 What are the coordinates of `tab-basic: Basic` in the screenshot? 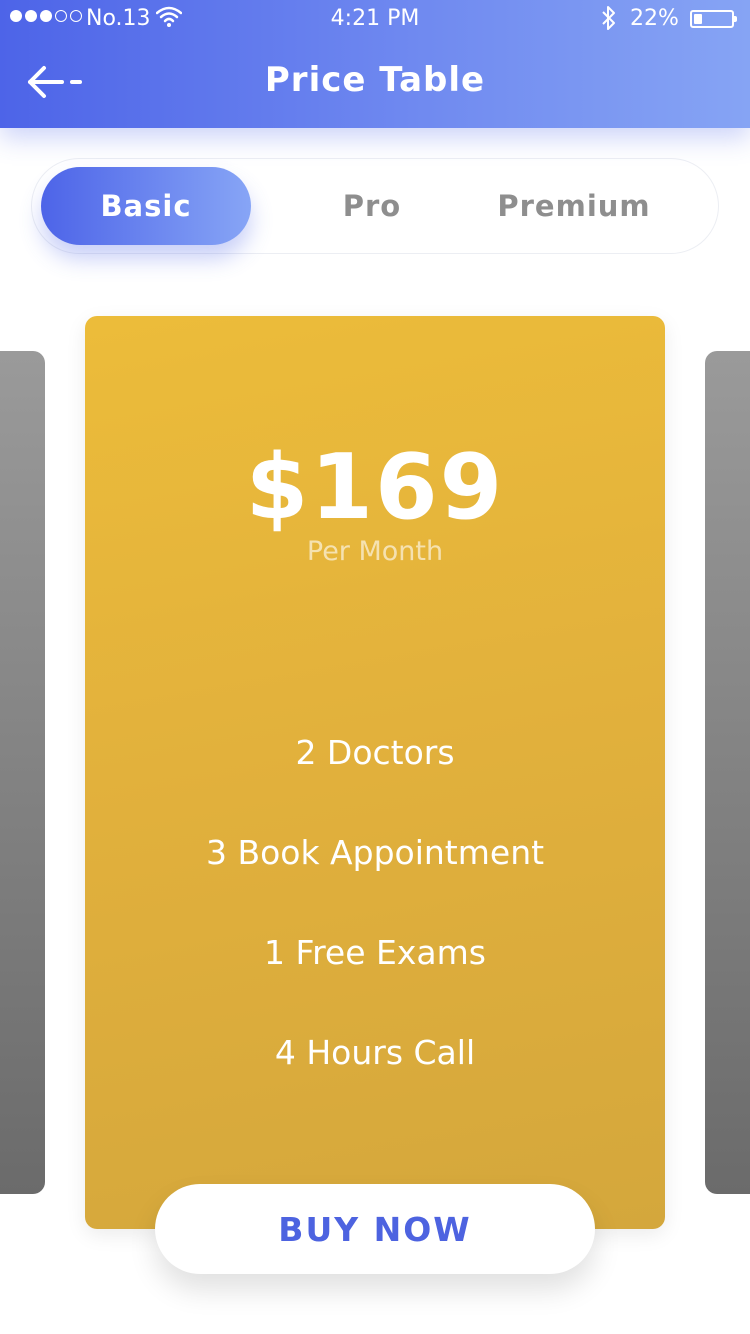 It's located at (146, 206).